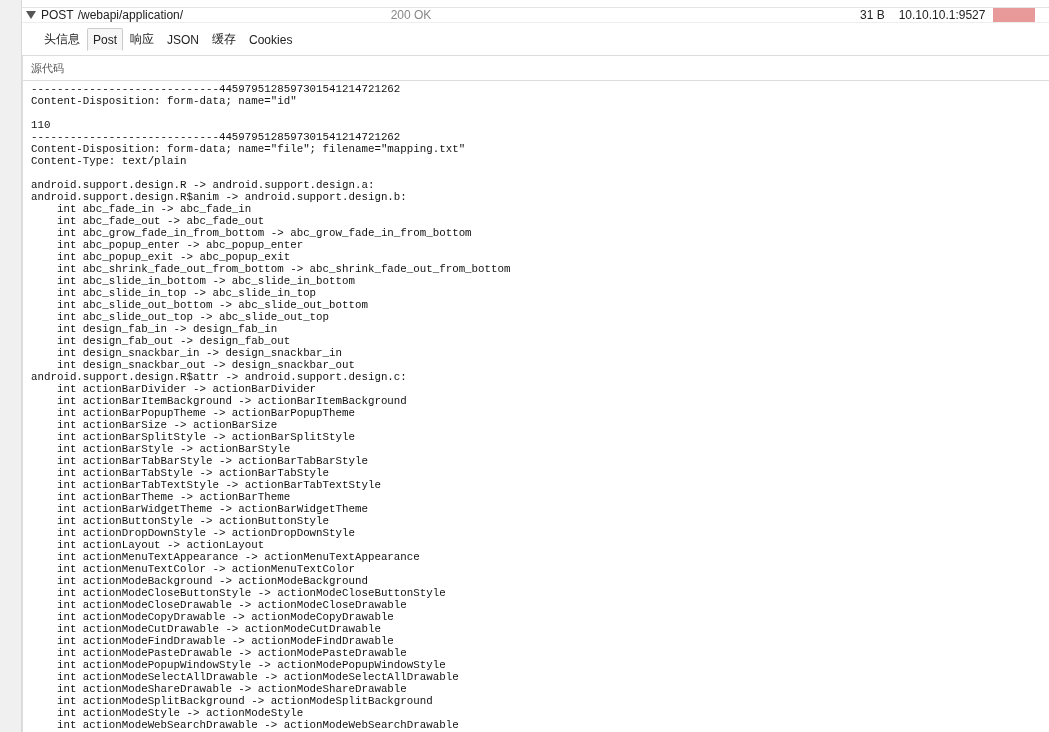 Image resolution: width=1049 pixels, height=732 pixels. I want to click on code-line: int actionBarTabStyle -> actionBarTabStyle, so click(192, 473).